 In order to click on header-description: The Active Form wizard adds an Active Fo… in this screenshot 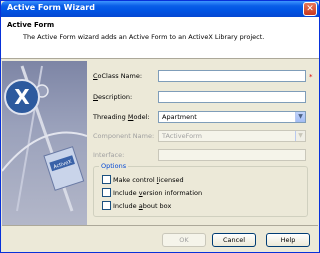, I will do `click(144, 37)`.